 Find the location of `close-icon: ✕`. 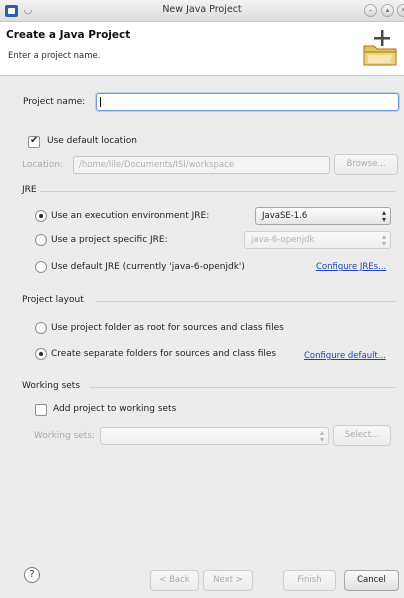

close-icon: ✕ is located at coordinates (400, 10).